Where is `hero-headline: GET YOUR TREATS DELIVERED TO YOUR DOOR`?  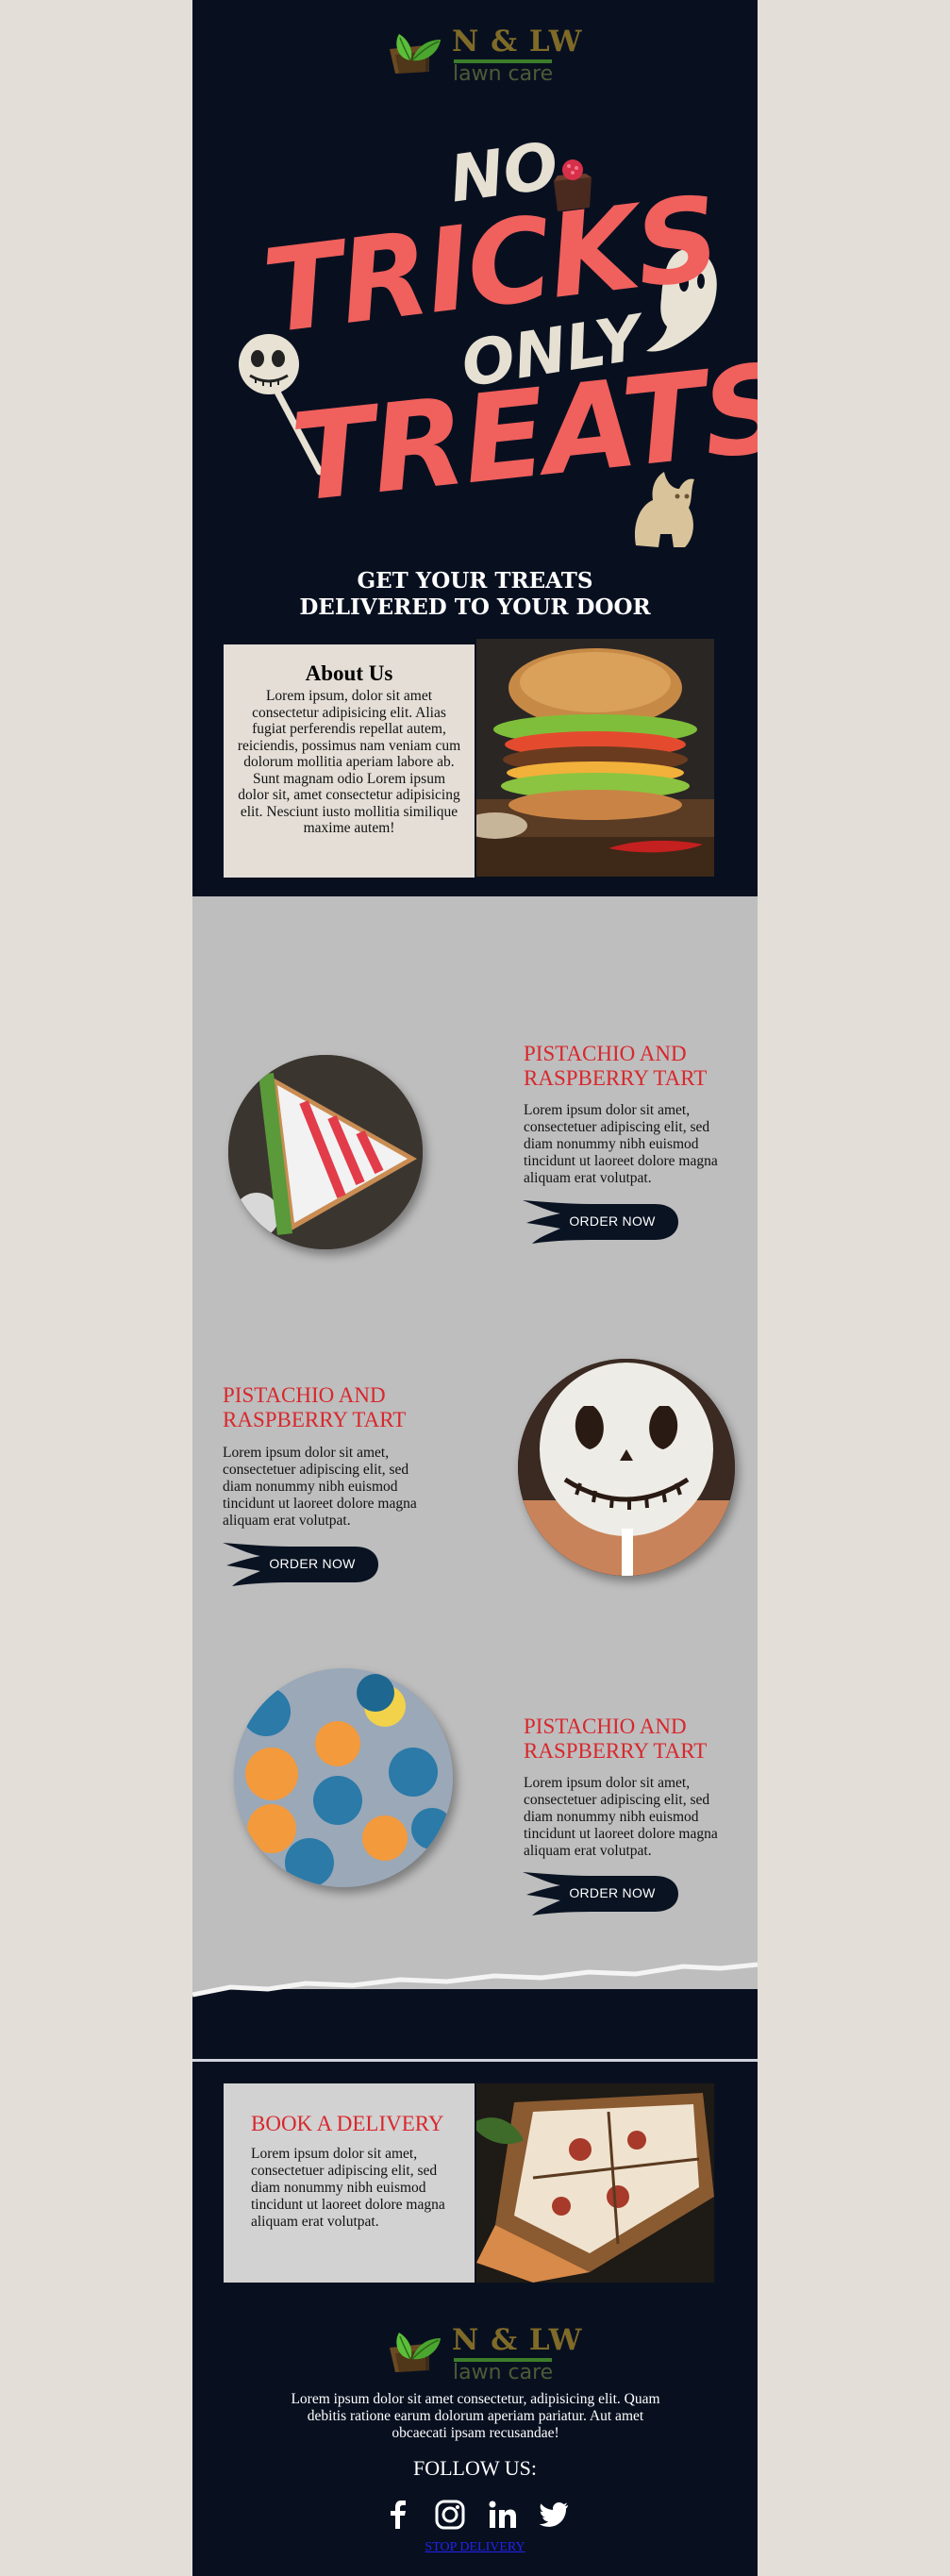
hero-headline: GET YOUR TREATS DELIVERED TO YOUR DOOR is located at coordinates (475, 594).